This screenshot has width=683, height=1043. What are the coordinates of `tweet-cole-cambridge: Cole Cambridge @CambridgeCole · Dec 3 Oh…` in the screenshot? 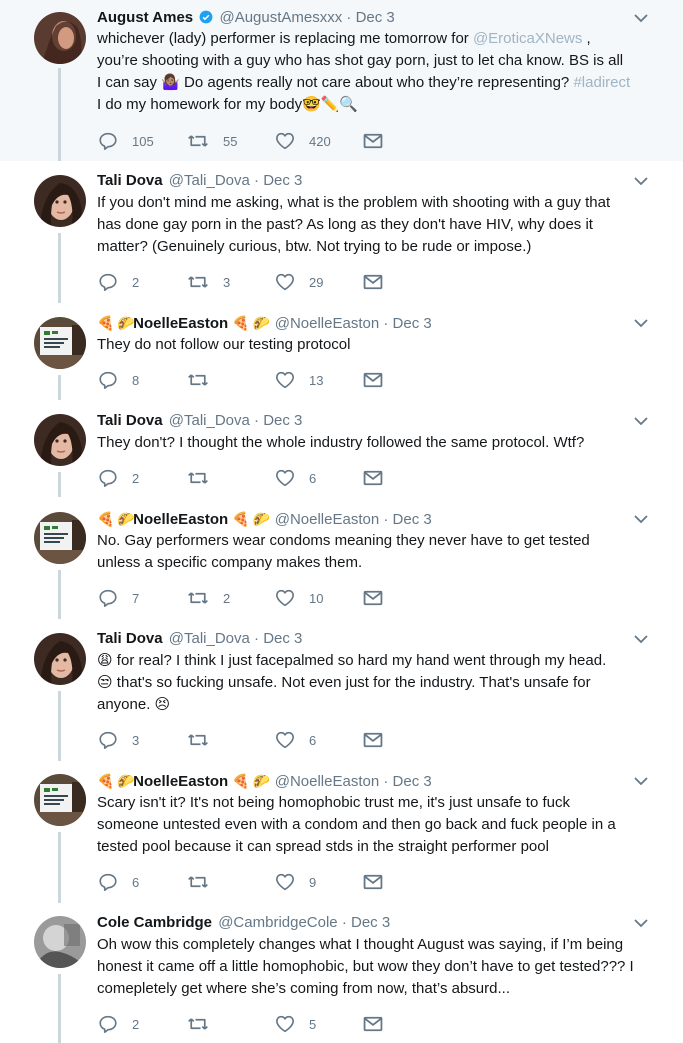 It's located at (341, 973).